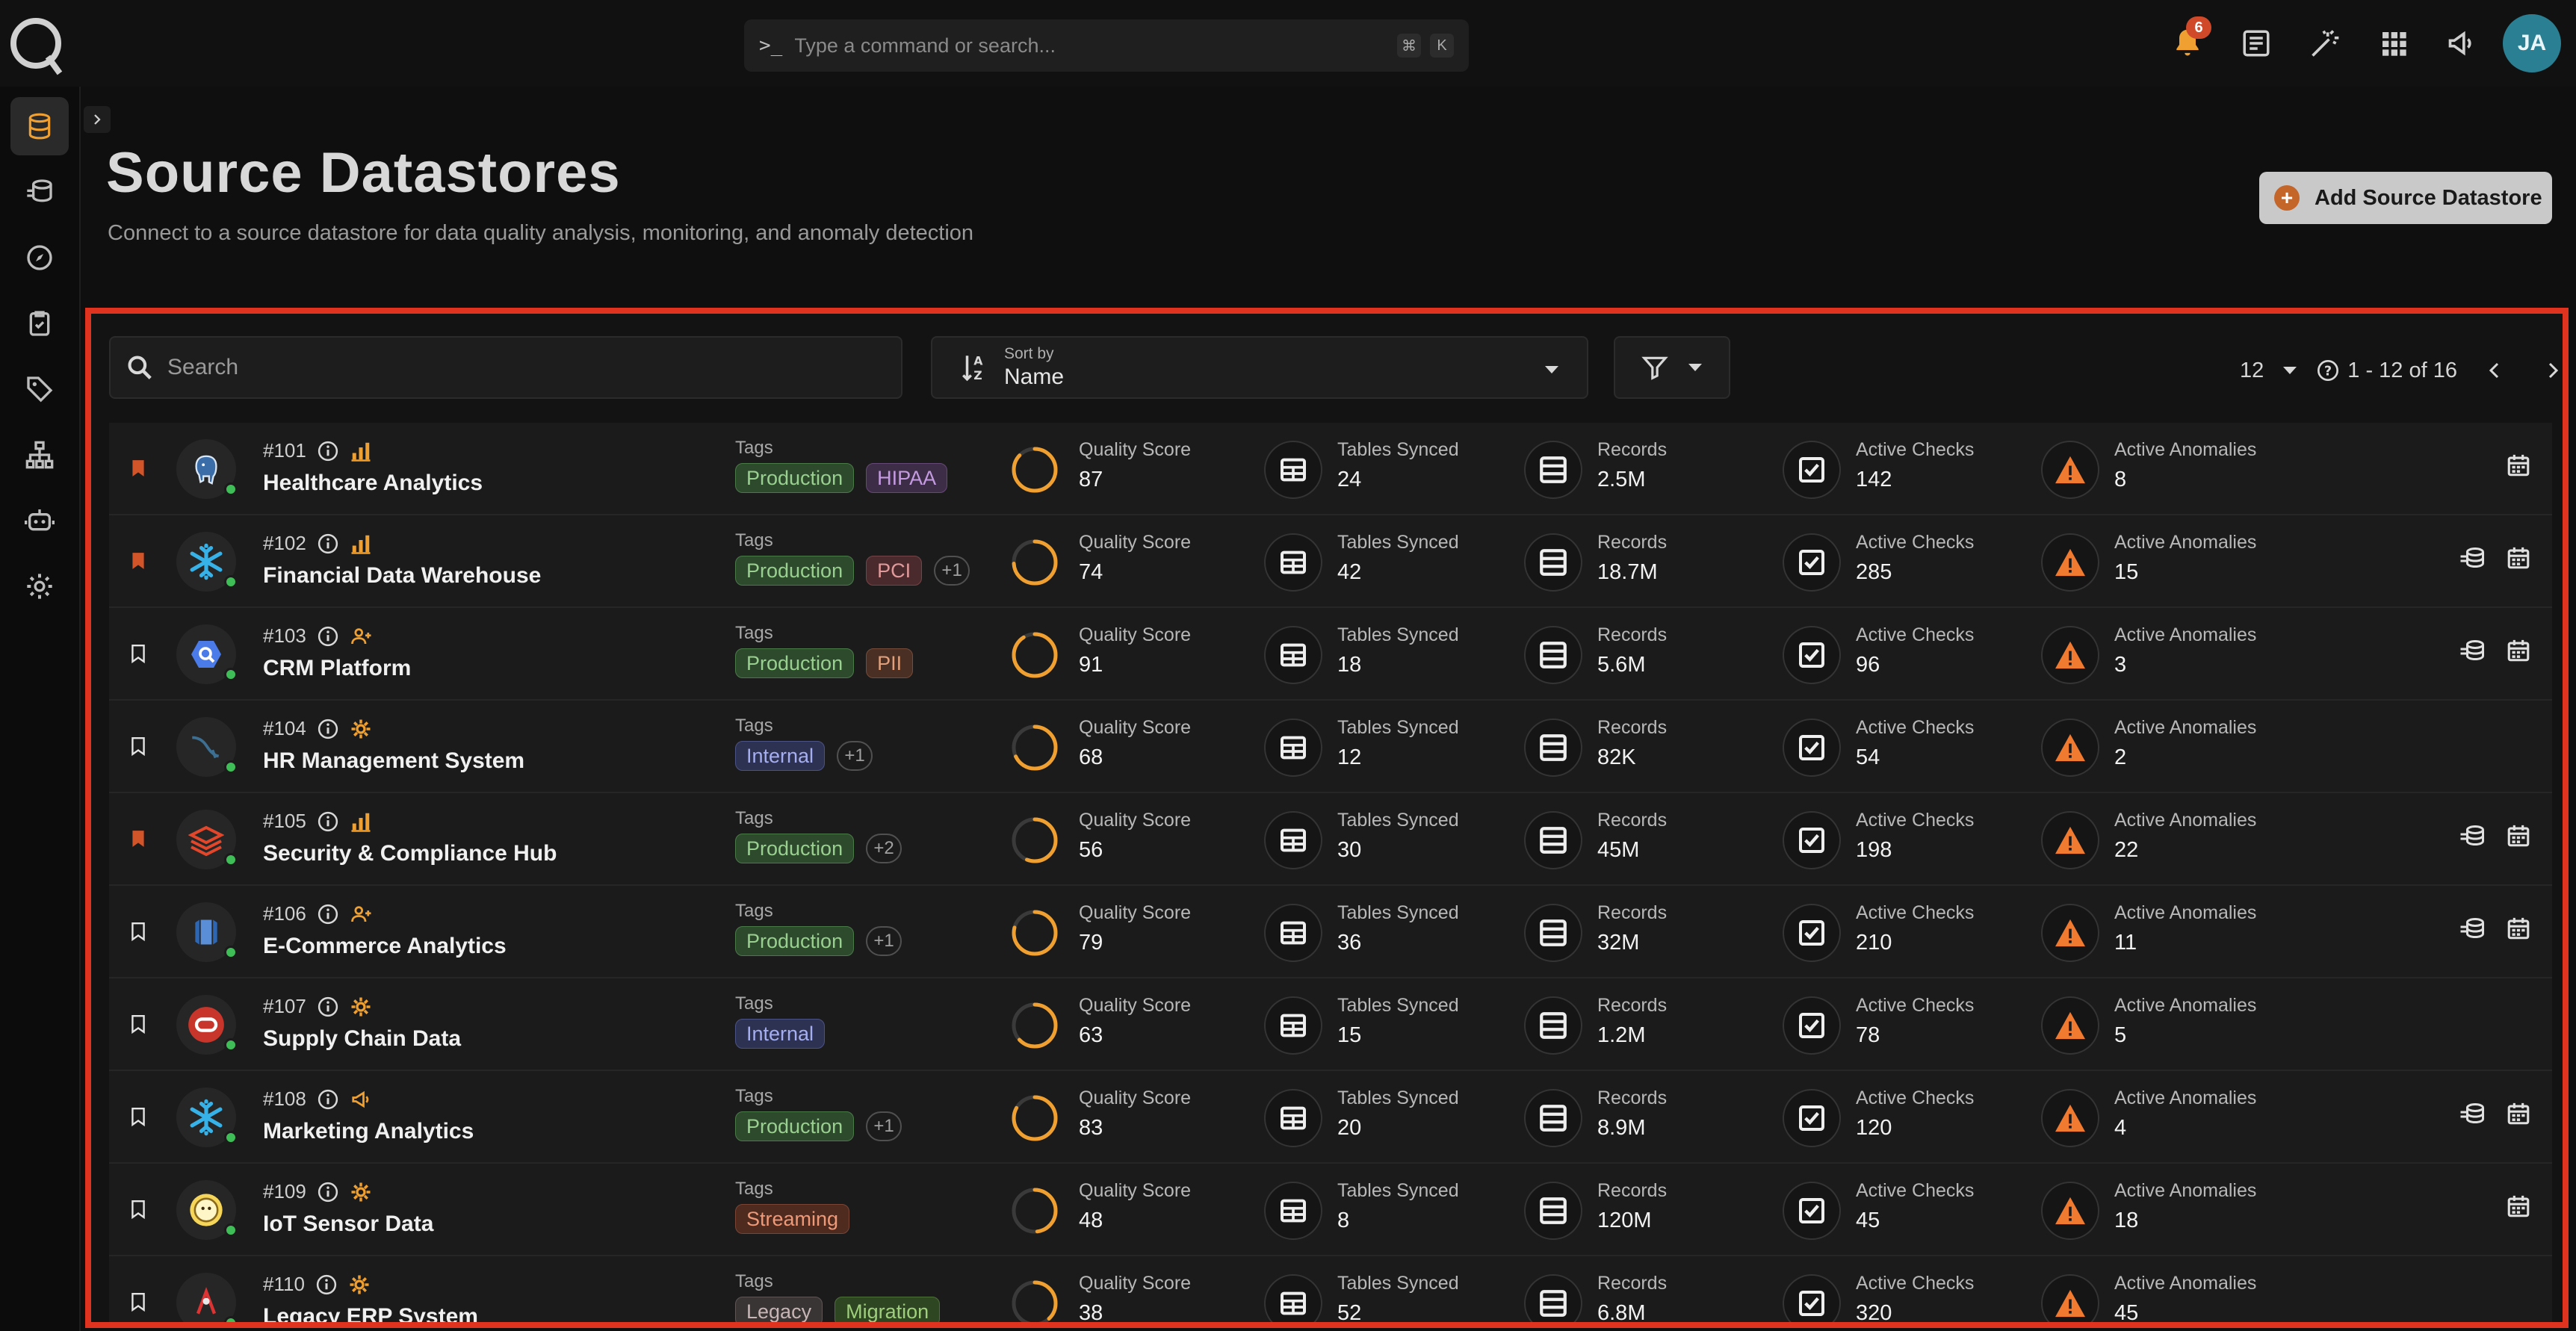  I want to click on datastore-name: Marketing Analytics, so click(368, 1131).